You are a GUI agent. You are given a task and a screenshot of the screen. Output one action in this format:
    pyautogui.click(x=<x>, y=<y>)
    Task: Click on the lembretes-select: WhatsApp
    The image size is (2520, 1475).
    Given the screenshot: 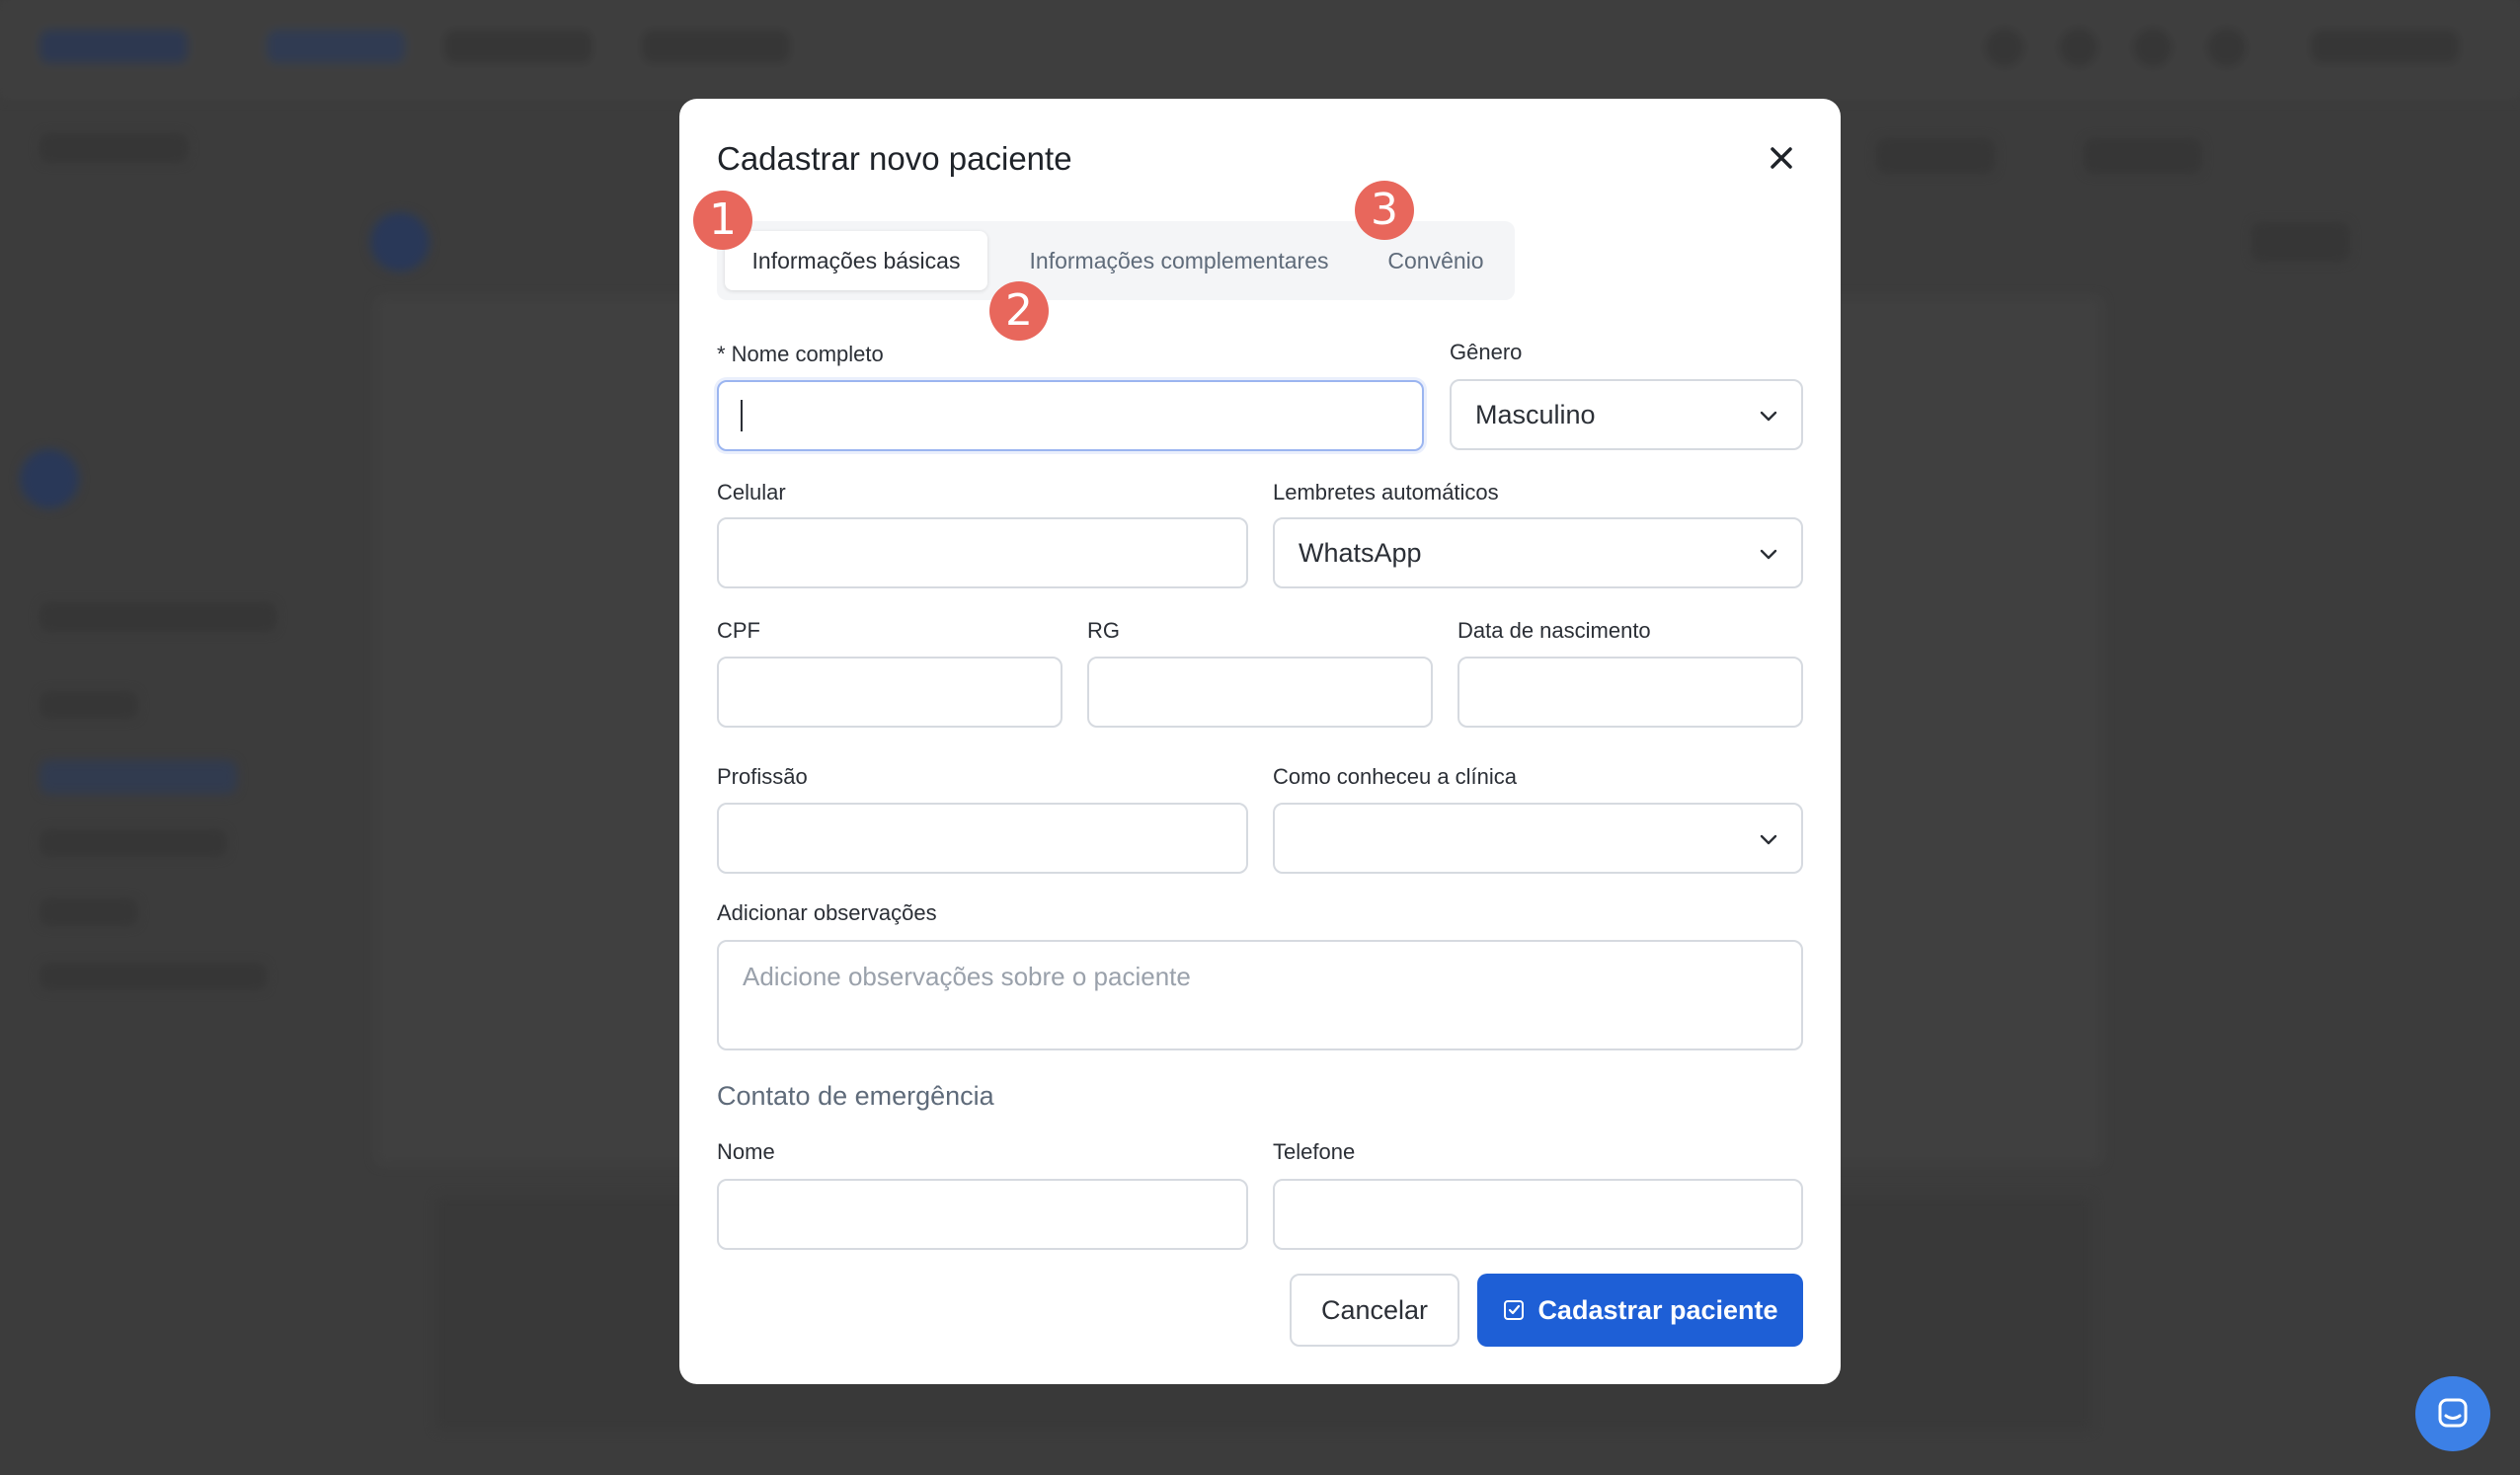 What is the action you would take?
    pyautogui.click(x=1538, y=552)
    